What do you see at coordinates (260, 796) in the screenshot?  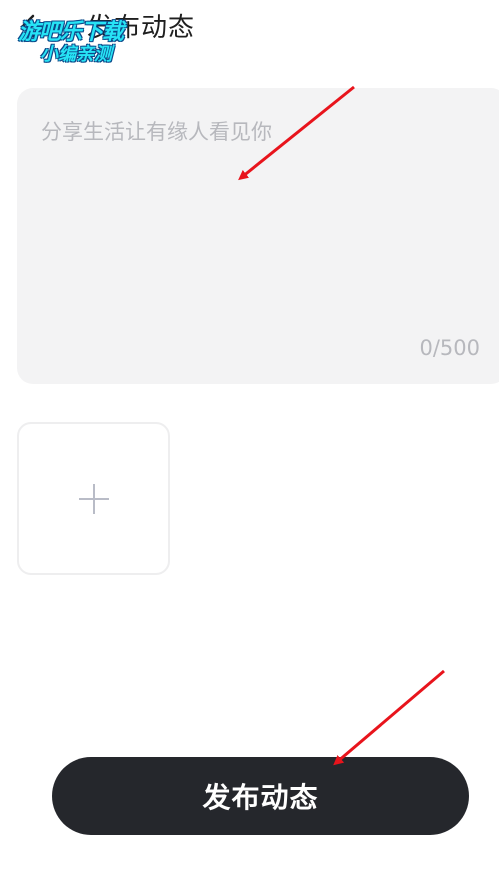 I see `publish-button: 发布动态` at bounding box center [260, 796].